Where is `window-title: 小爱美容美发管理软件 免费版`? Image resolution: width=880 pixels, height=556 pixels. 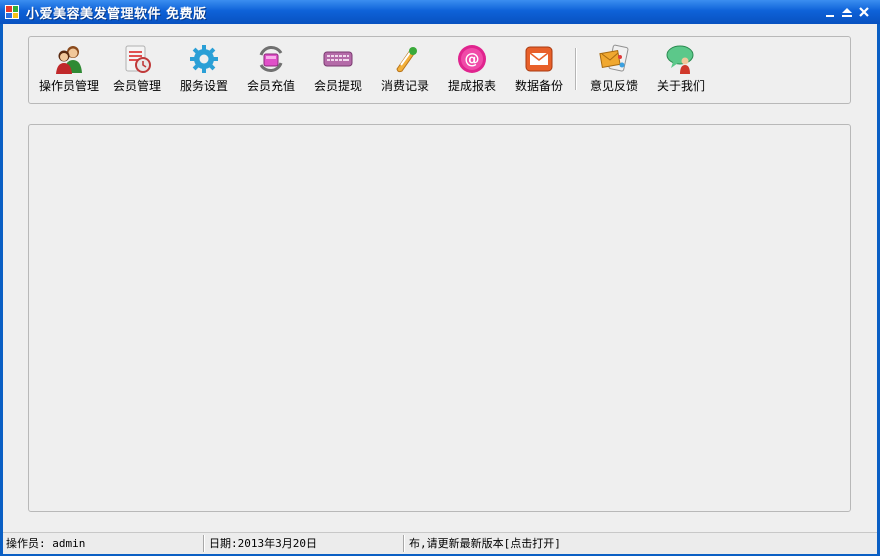
window-title: 小爱美容美发管理软件 免费版 is located at coordinates (116, 14).